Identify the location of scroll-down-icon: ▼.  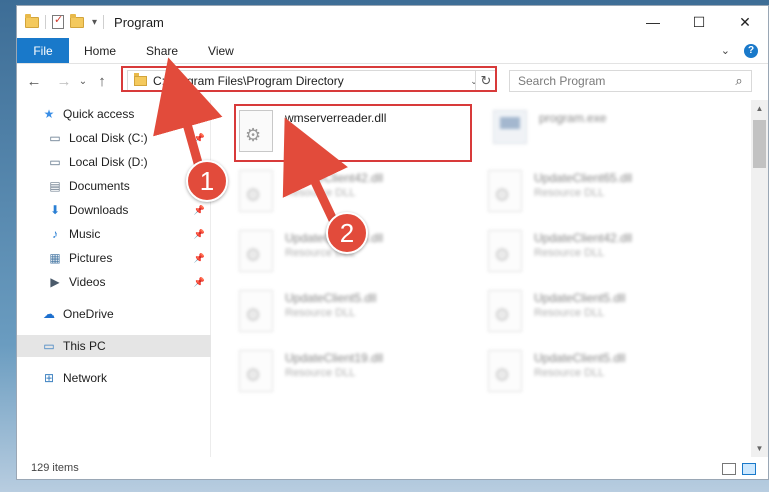
(759, 448).